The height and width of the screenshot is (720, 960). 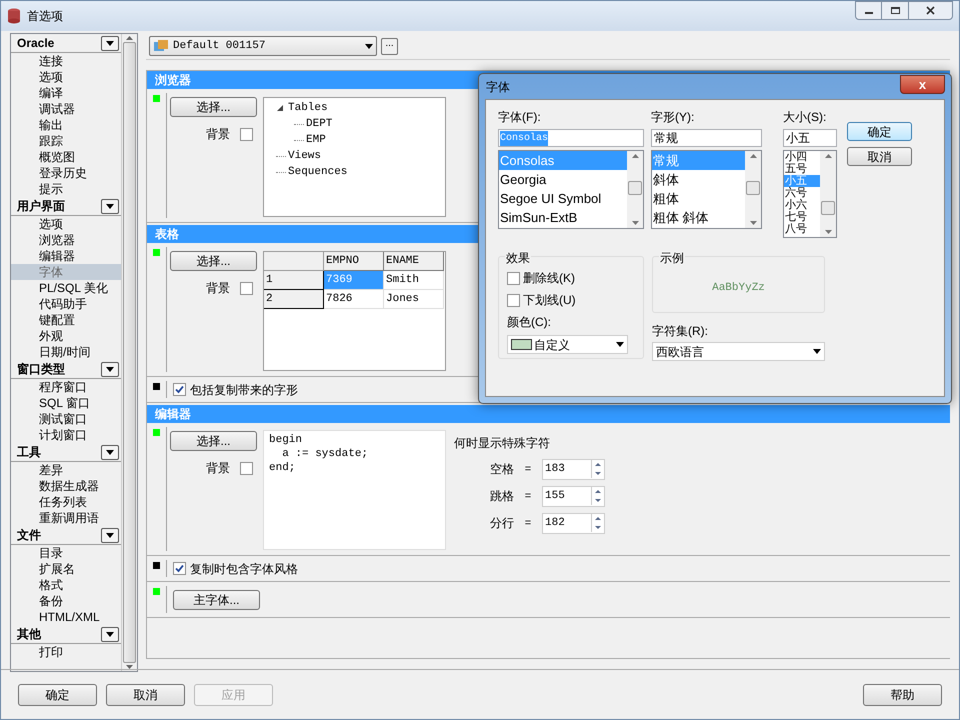 I want to click on color-dropdown: 自定义, so click(x=567, y=344).